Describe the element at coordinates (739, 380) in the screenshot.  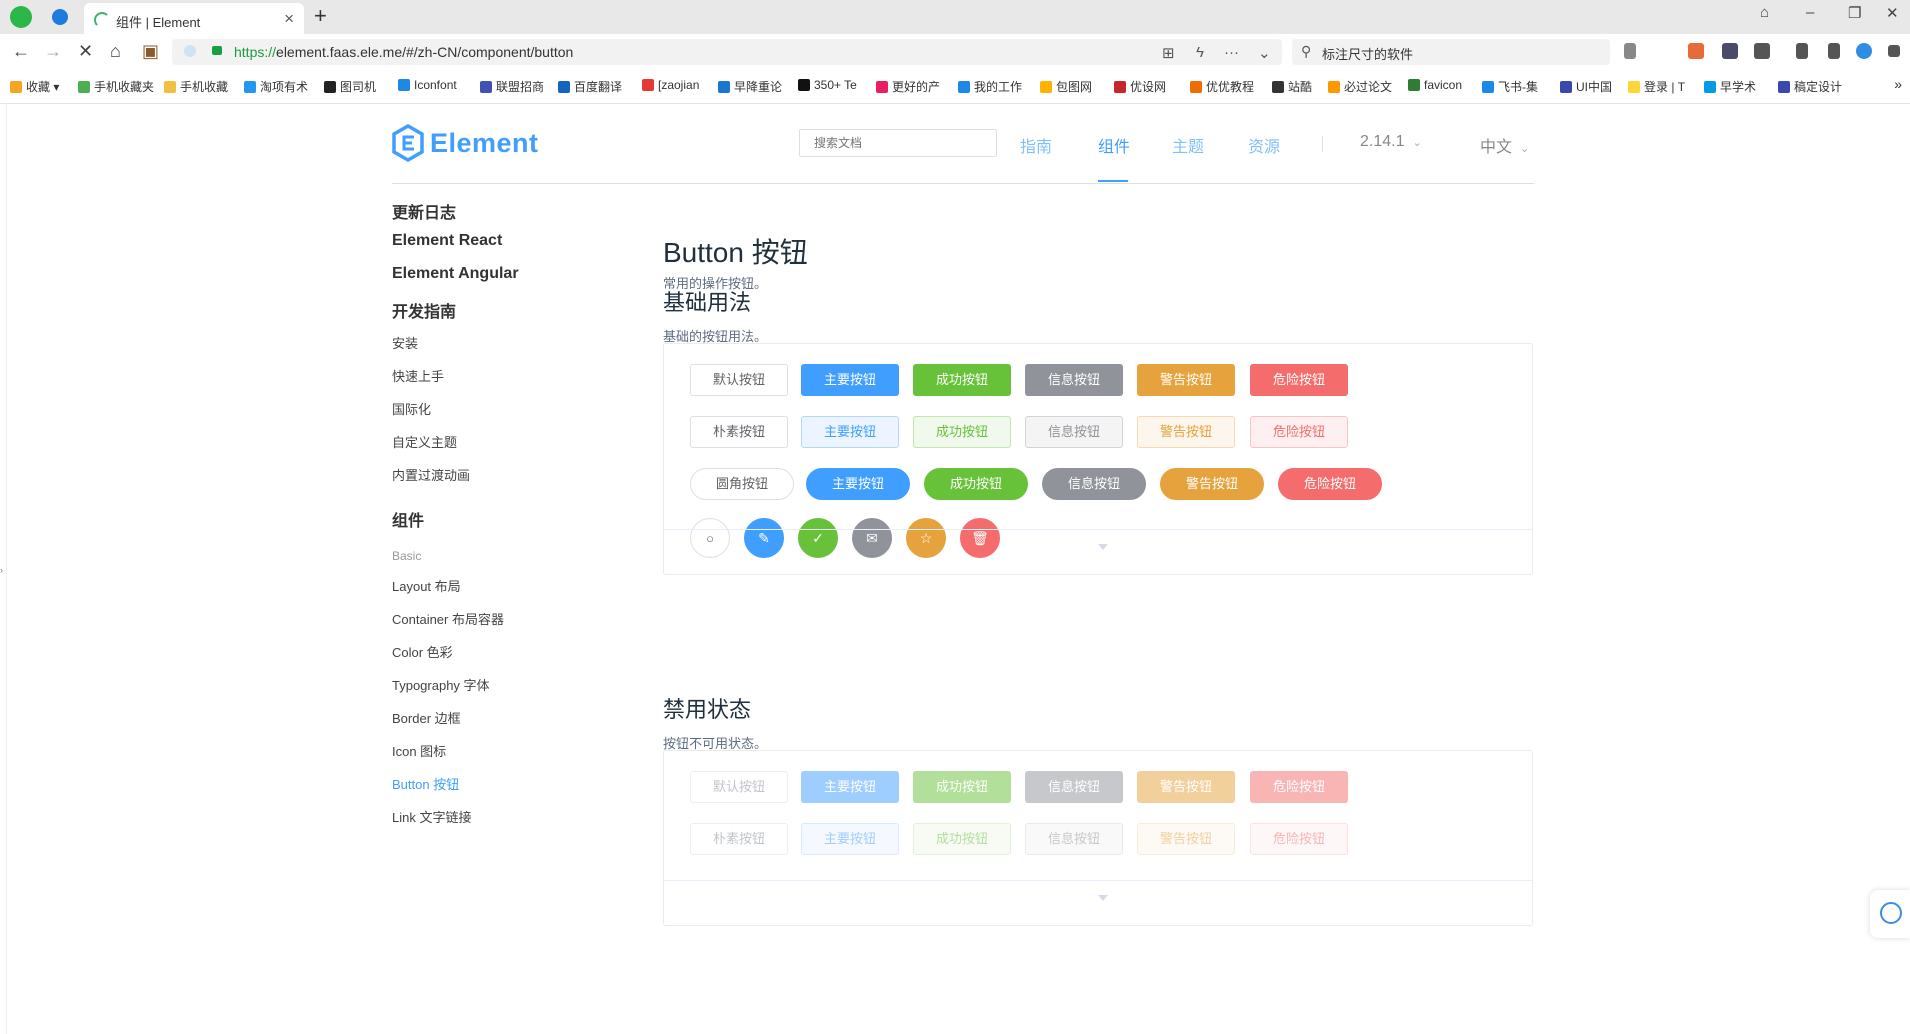
I see `default-button: 默认按钮` at that location.